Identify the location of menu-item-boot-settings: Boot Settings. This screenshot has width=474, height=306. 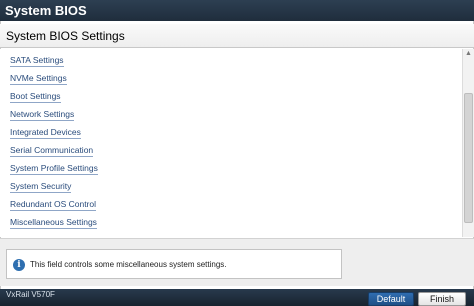
(35, 97).